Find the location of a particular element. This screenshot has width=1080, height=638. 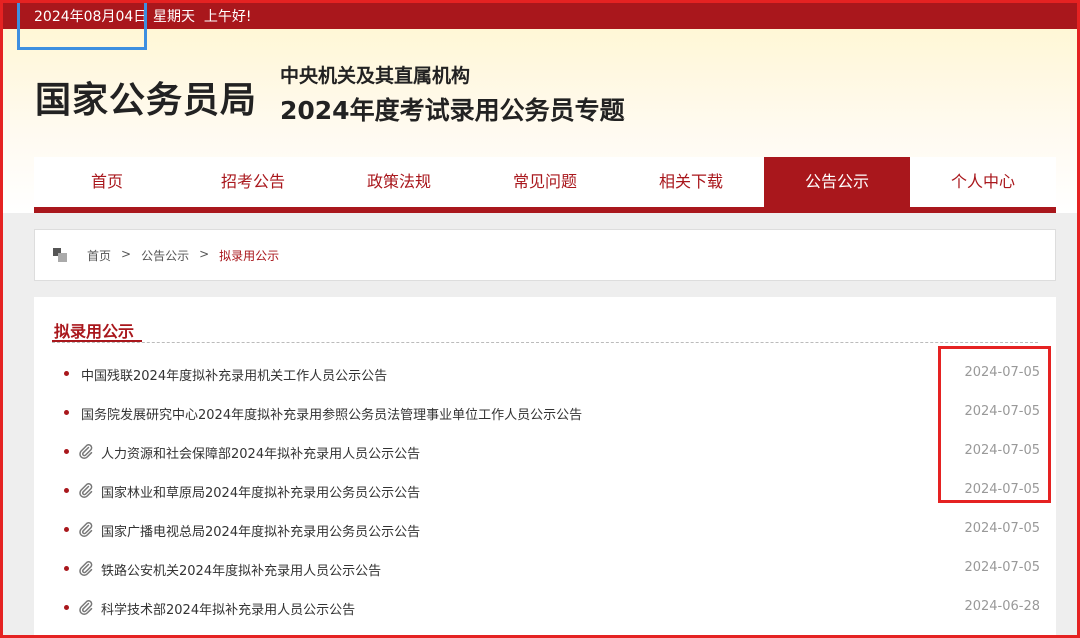

breadcrumb-section: 公告公示 is located at coordinates (165, 255).